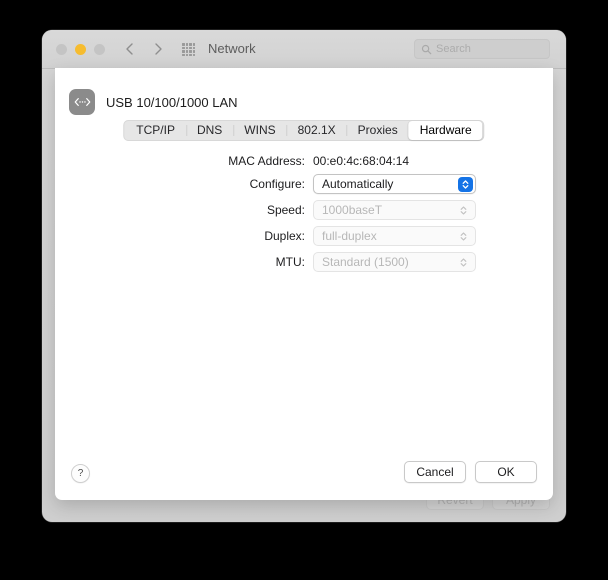 This screenshot has width=608, height=580. I want to click on help-button: ?, so click(80, 473).